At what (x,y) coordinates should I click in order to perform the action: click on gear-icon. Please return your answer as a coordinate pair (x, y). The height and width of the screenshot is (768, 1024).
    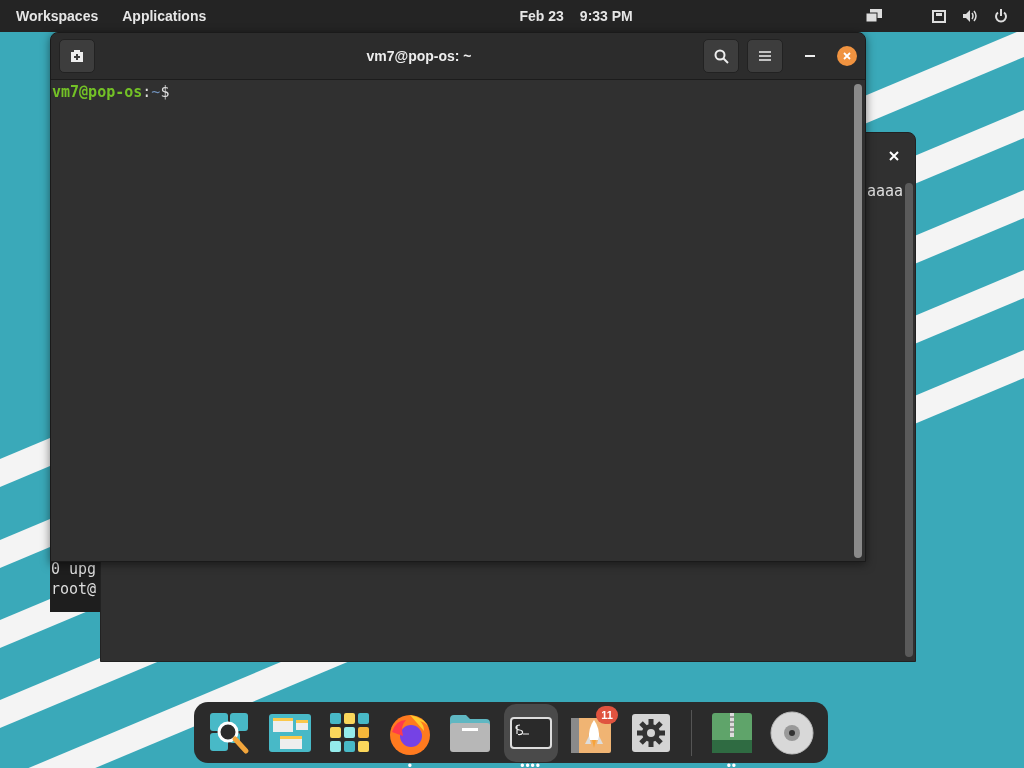
    Looking at the image, I should click on (650, 732).